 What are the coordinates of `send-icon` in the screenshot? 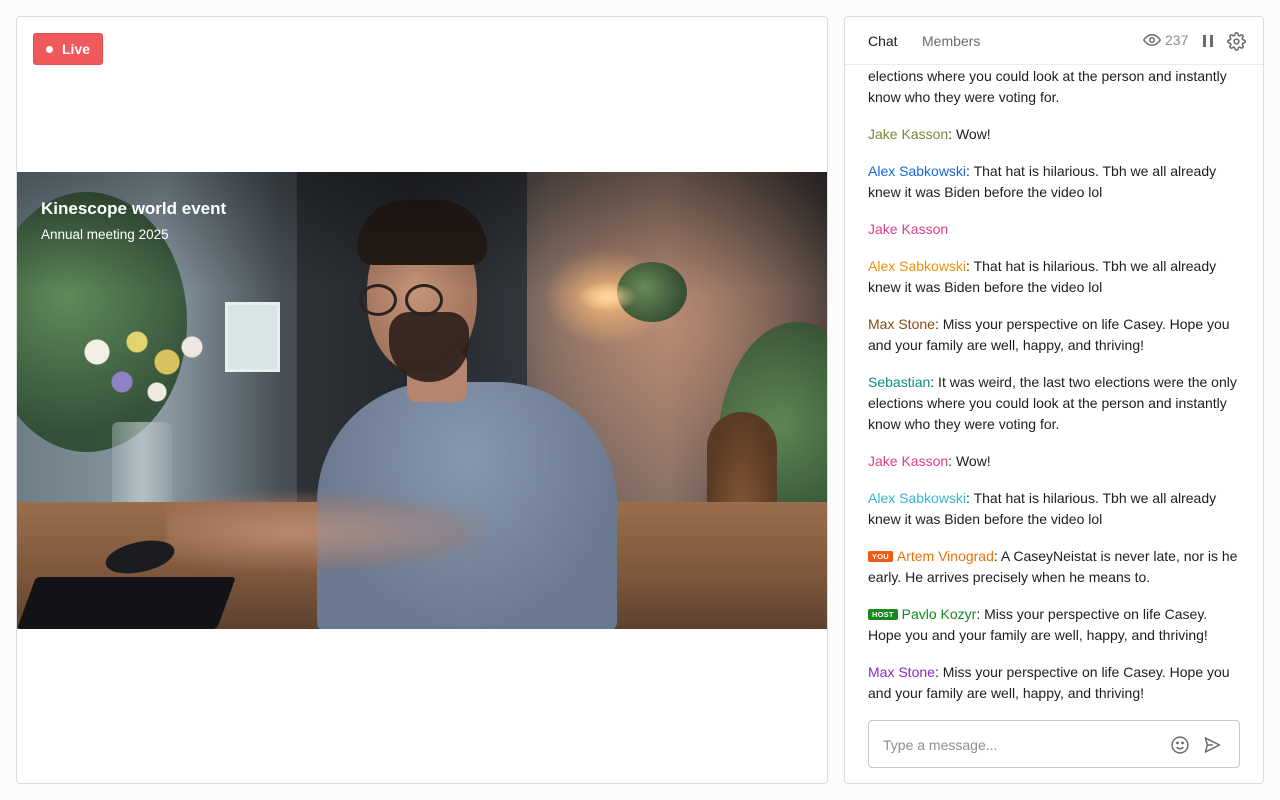 It's located at (1212, 745).